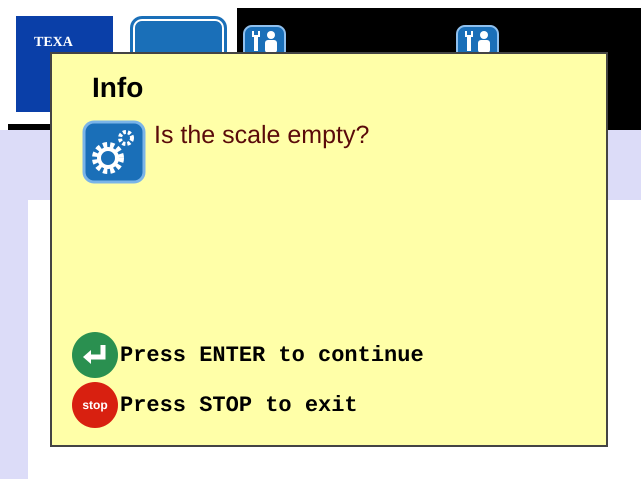 This screenshot has height=479, width=641. I want to click on enter-icon, so click(95, 355).